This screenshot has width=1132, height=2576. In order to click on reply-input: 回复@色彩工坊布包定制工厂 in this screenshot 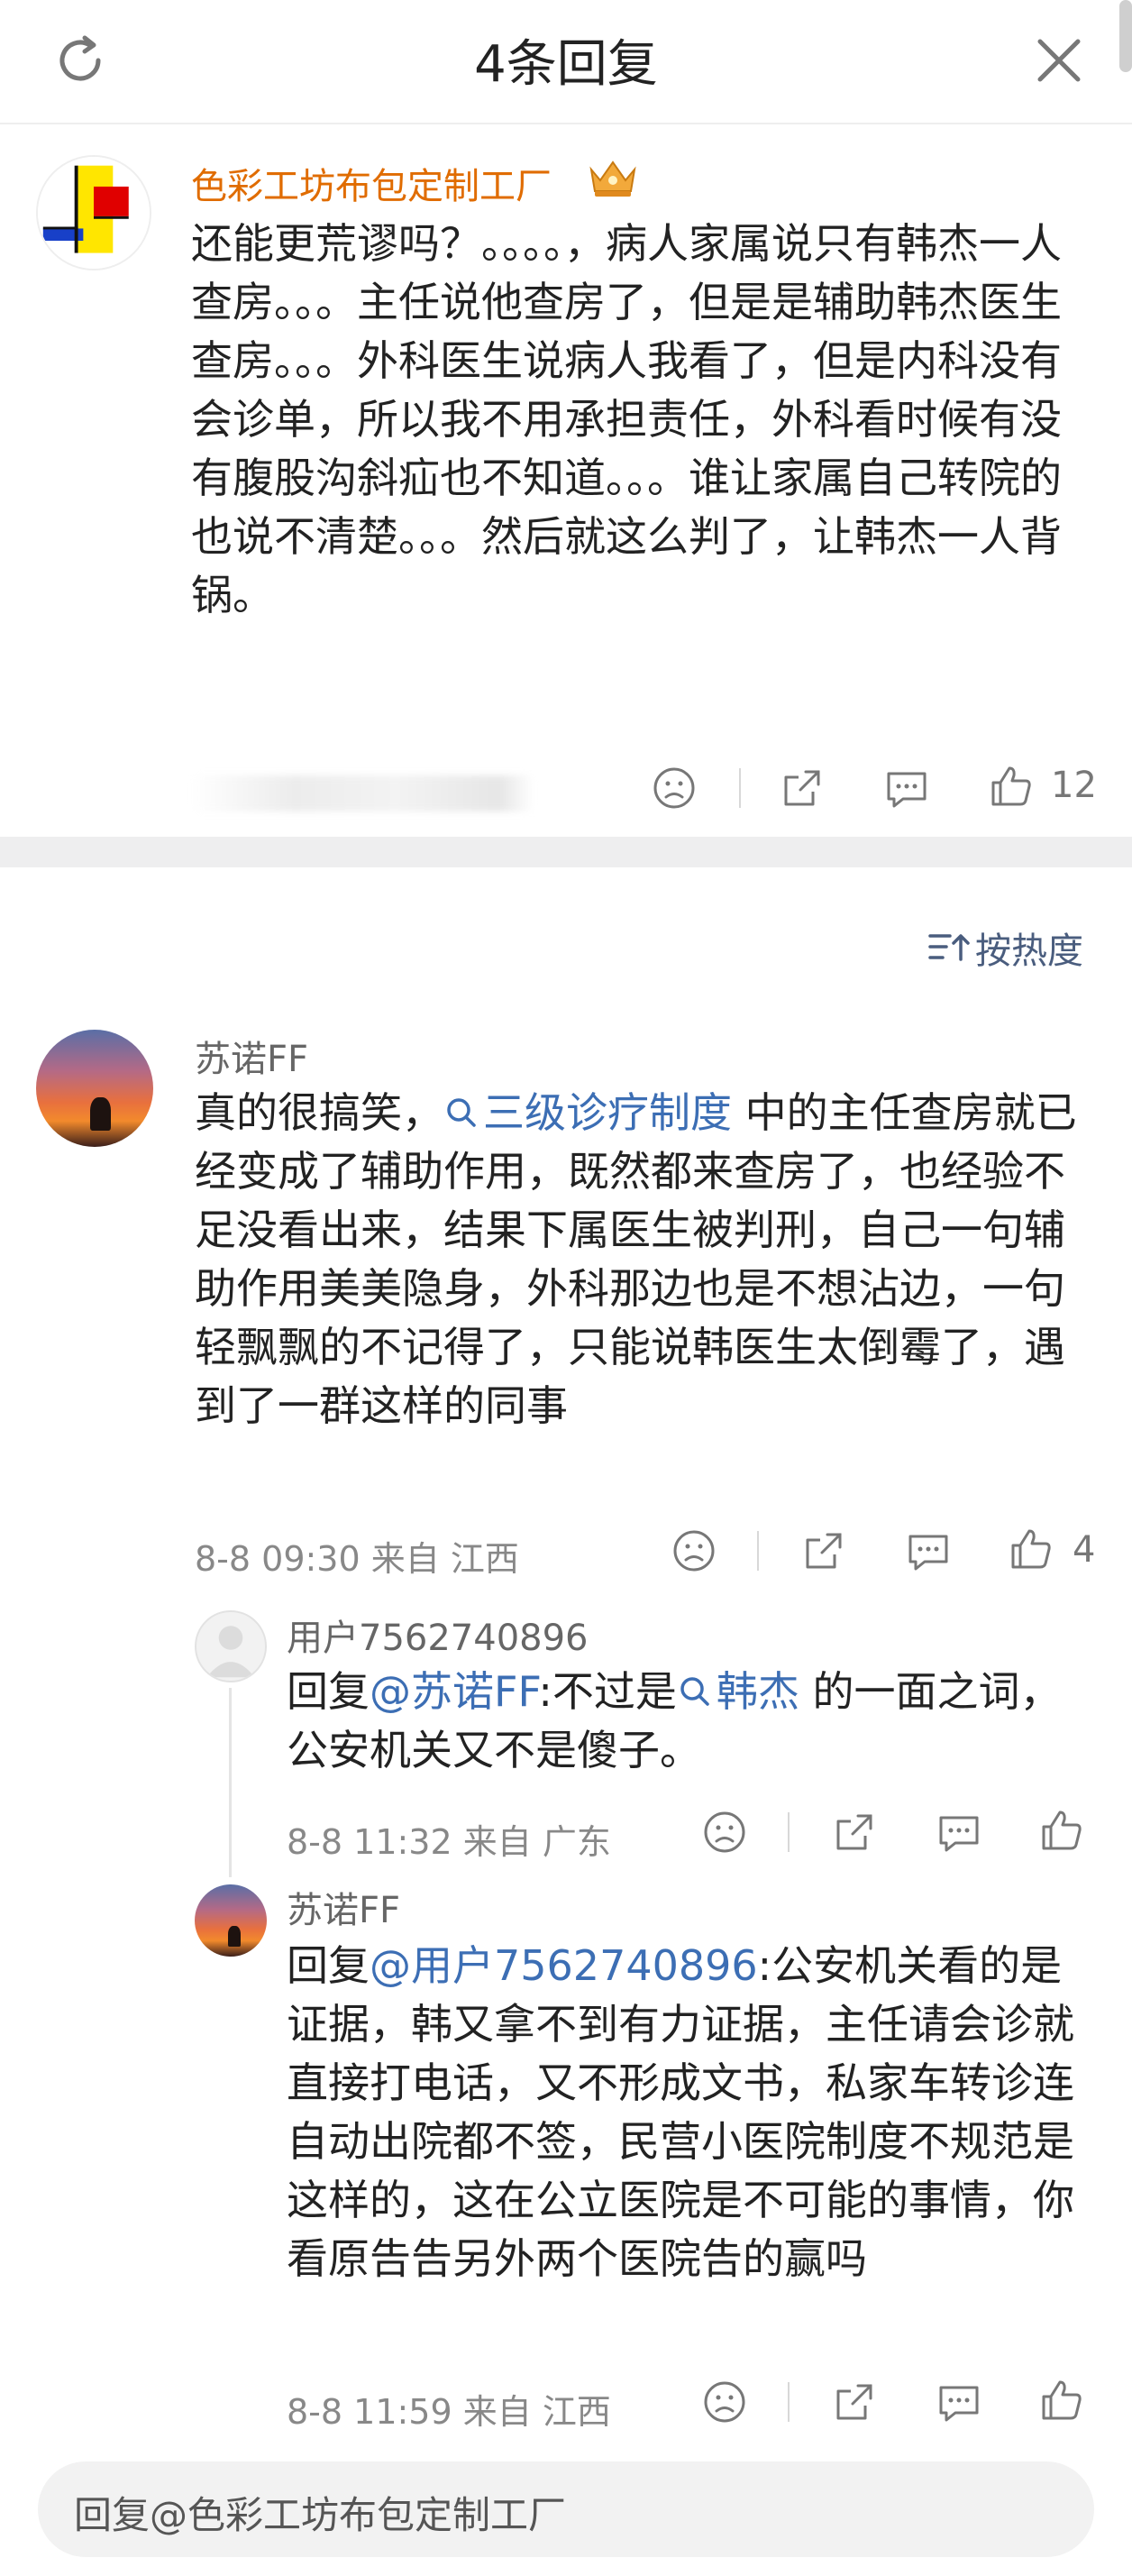, I will do `click(566, 2509)`.